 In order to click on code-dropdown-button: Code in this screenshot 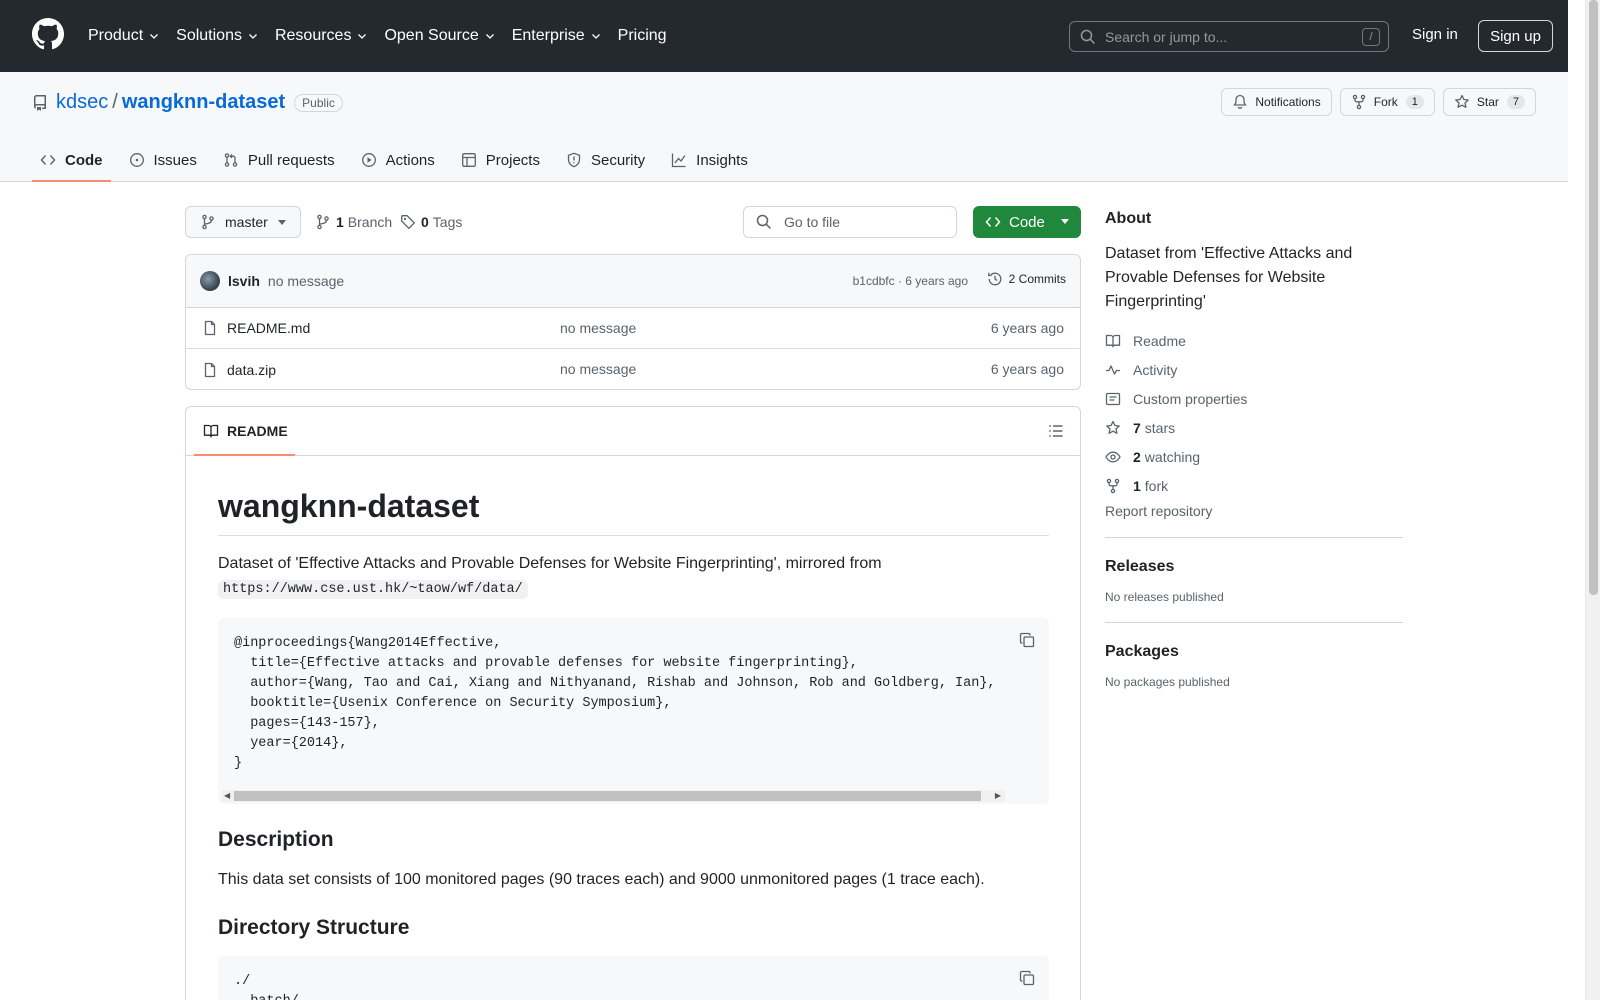, I will do `click(1027, 222)`.